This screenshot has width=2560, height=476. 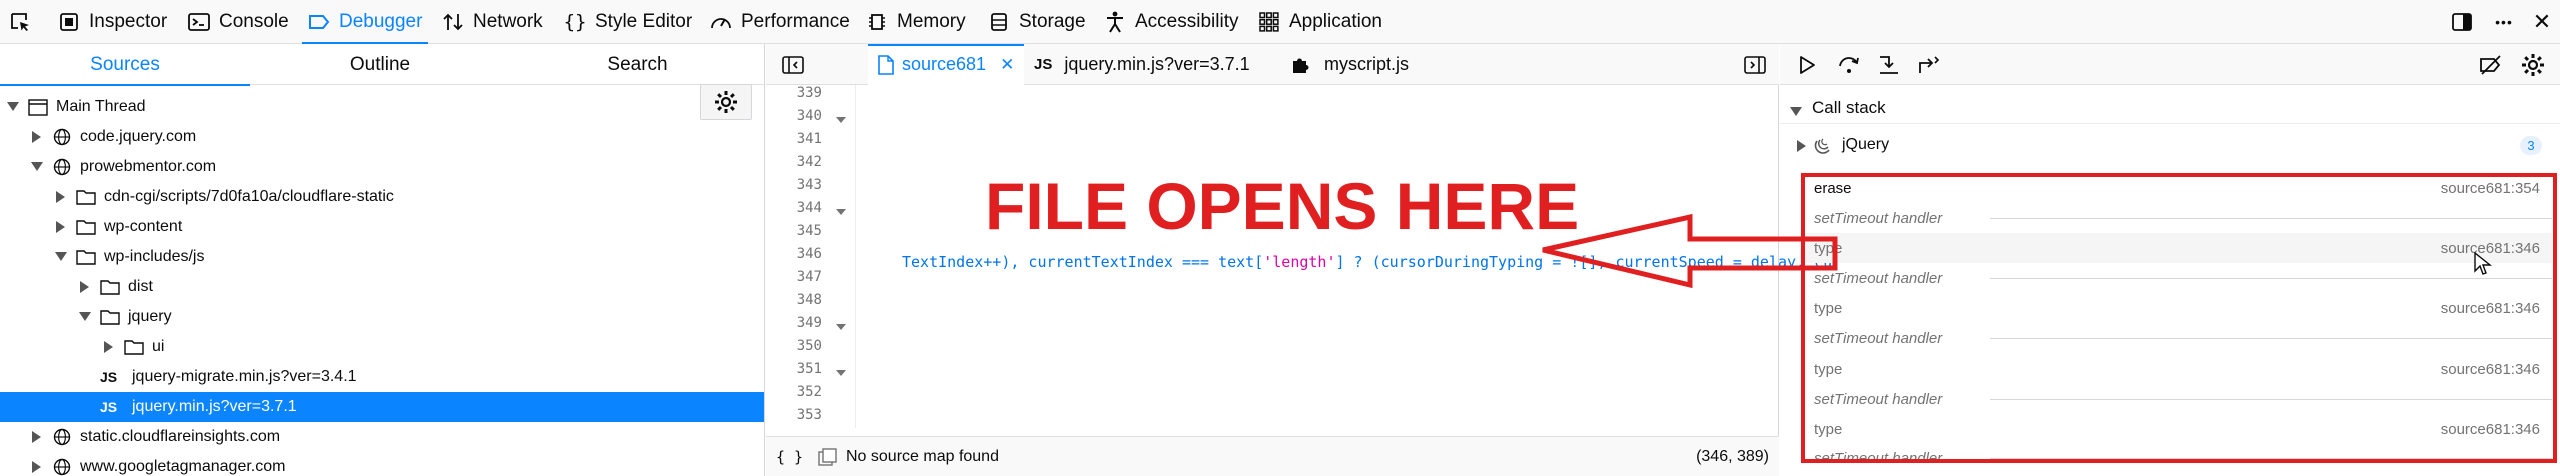 I want to click on tab-label: Inspector, so click(x=128, y=21).